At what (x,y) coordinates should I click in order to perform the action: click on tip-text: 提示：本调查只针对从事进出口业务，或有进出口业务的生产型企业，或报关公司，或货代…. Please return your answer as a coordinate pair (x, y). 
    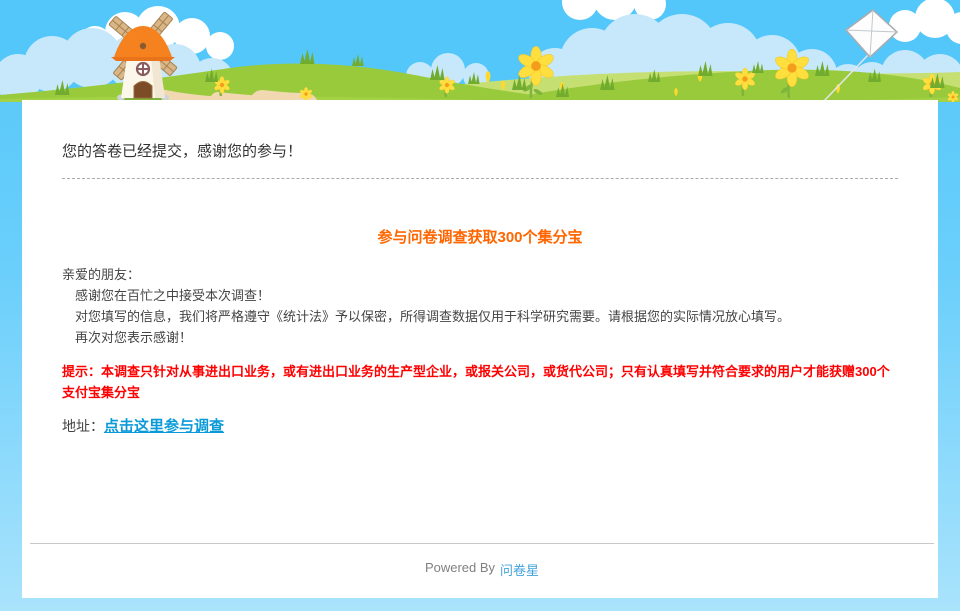
    Looking at the image, I should click on (476, 382).